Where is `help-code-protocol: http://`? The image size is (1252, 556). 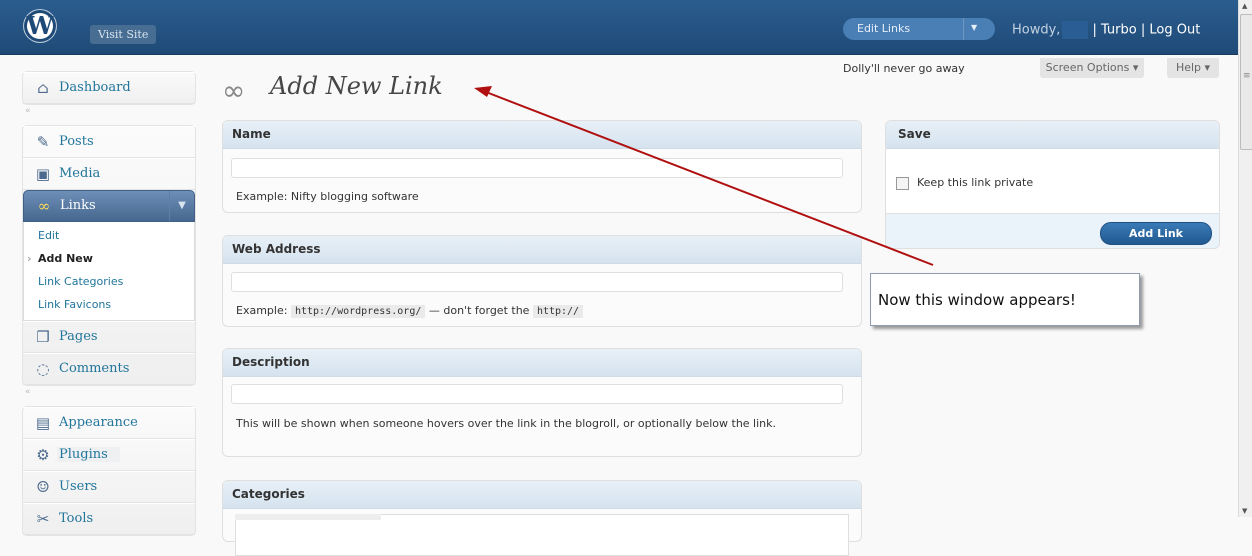
help-code-protocol: http:// is located at coordinates (558, 311).